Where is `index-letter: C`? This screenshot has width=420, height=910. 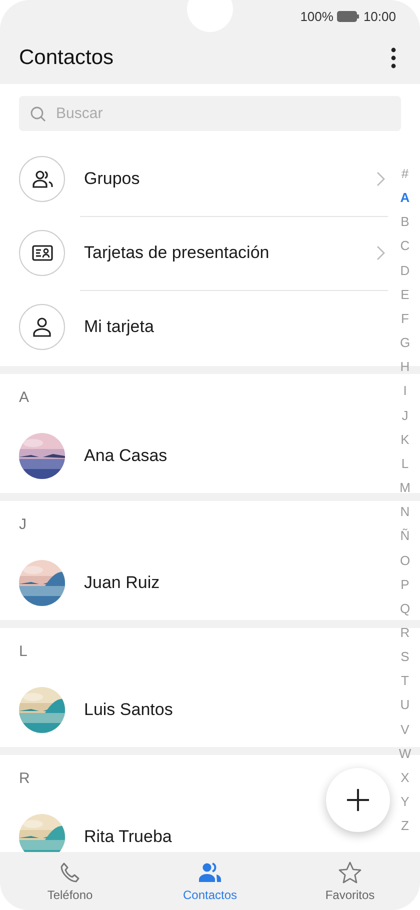
index-letter: C is located at coordinates (405, 246).